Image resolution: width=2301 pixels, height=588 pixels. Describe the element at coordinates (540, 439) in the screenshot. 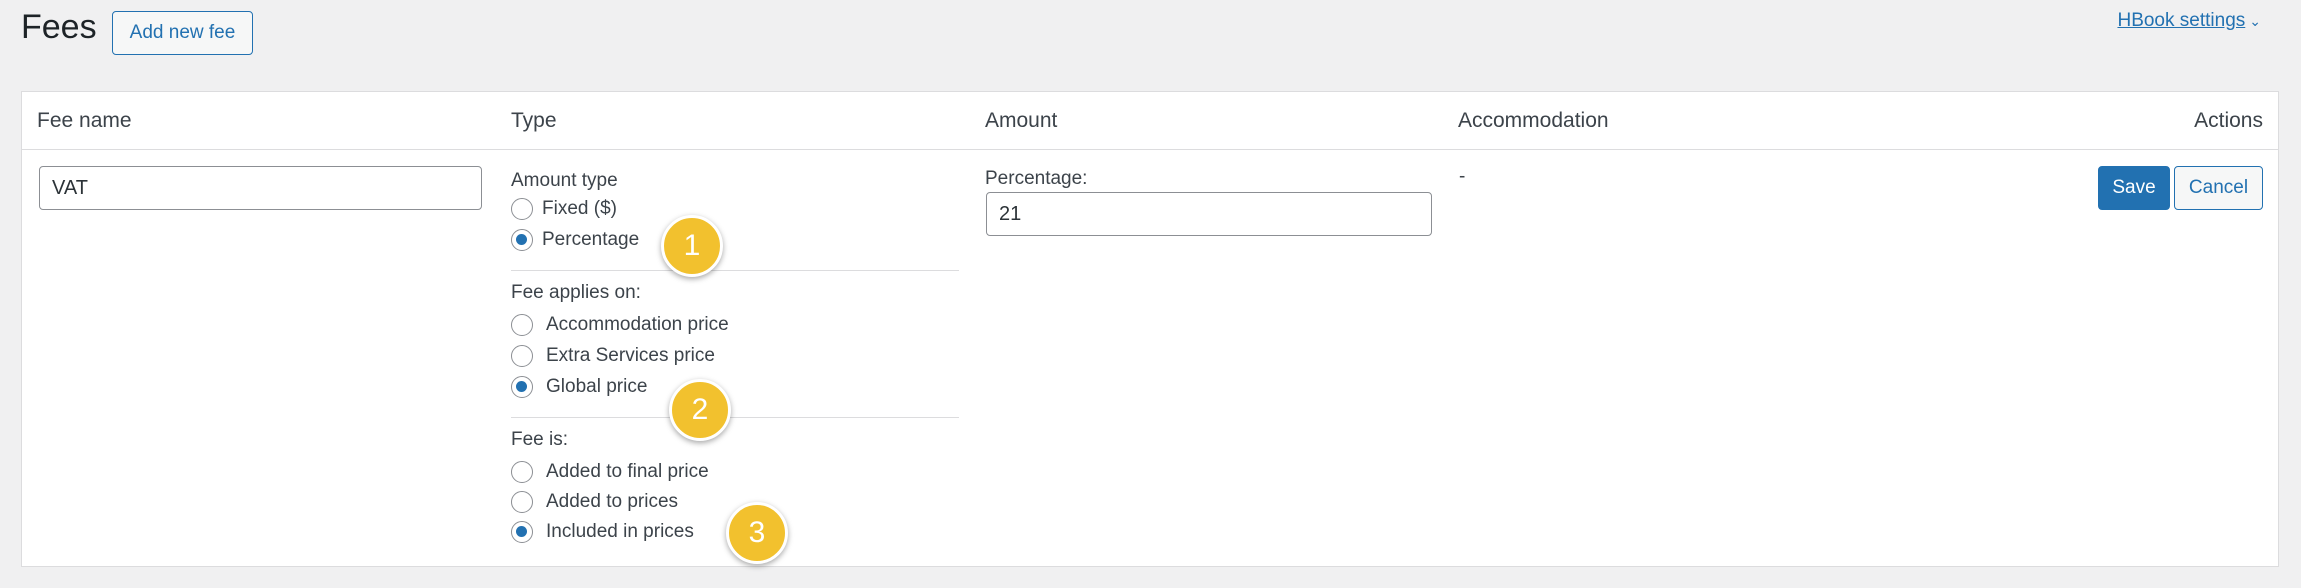

I see `fee-is-label: Fee is:` at that location.